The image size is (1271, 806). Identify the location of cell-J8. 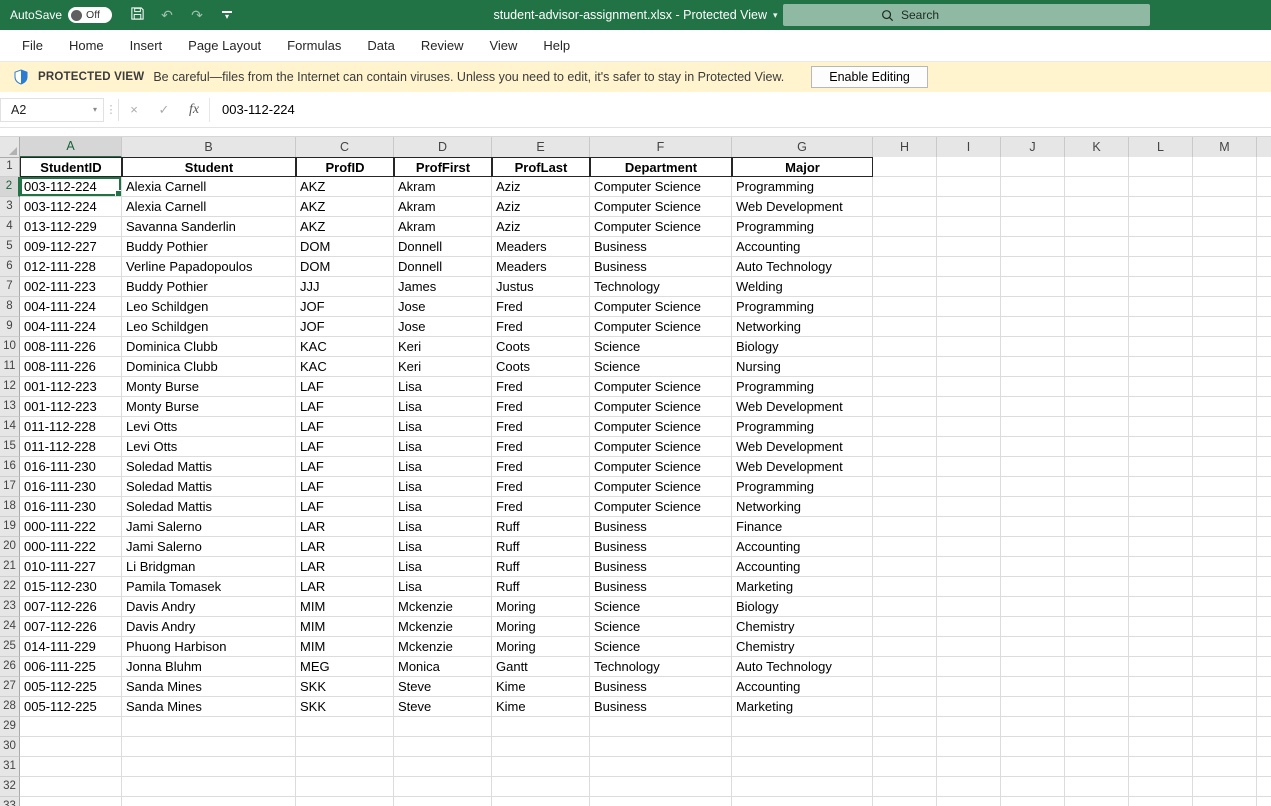
(1033, 307).